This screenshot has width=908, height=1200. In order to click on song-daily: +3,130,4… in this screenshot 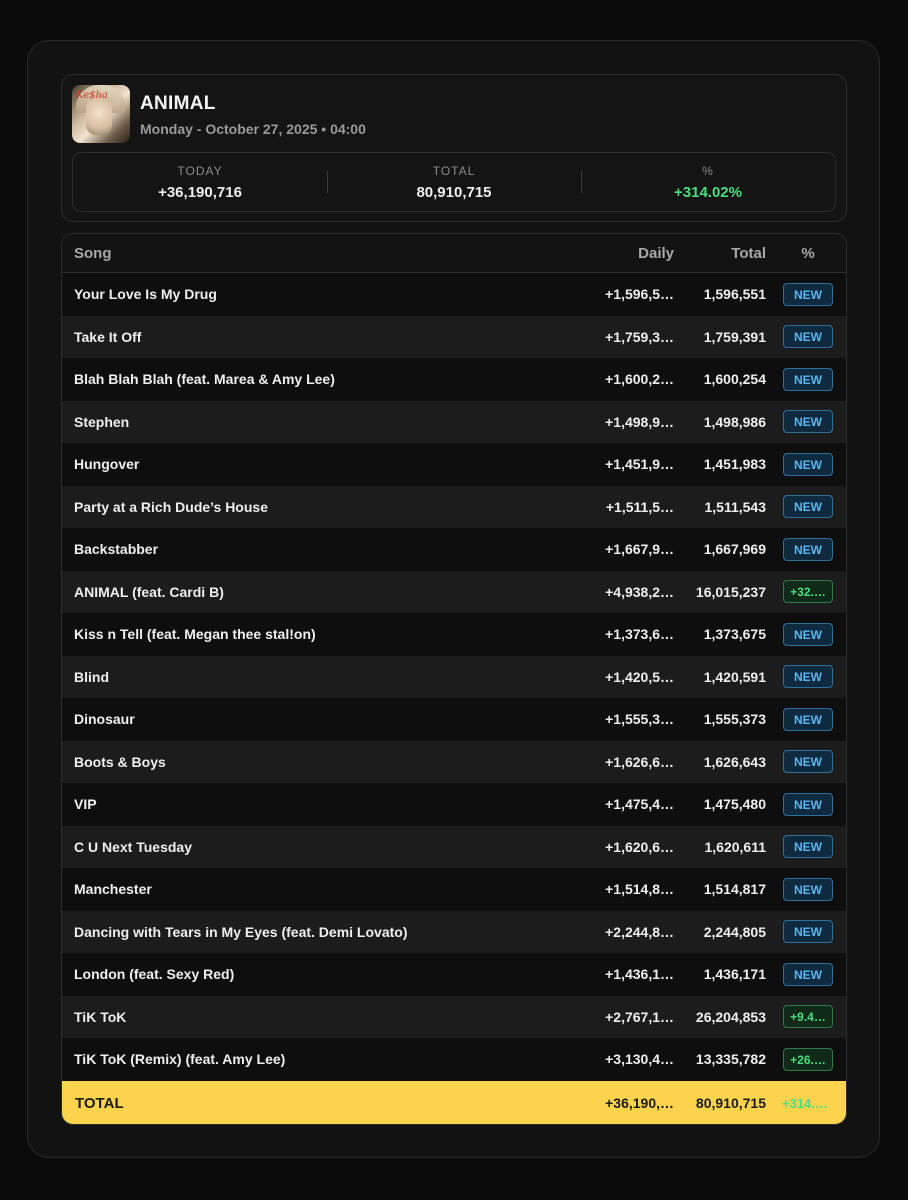, I will do `click(639, 1059)`.